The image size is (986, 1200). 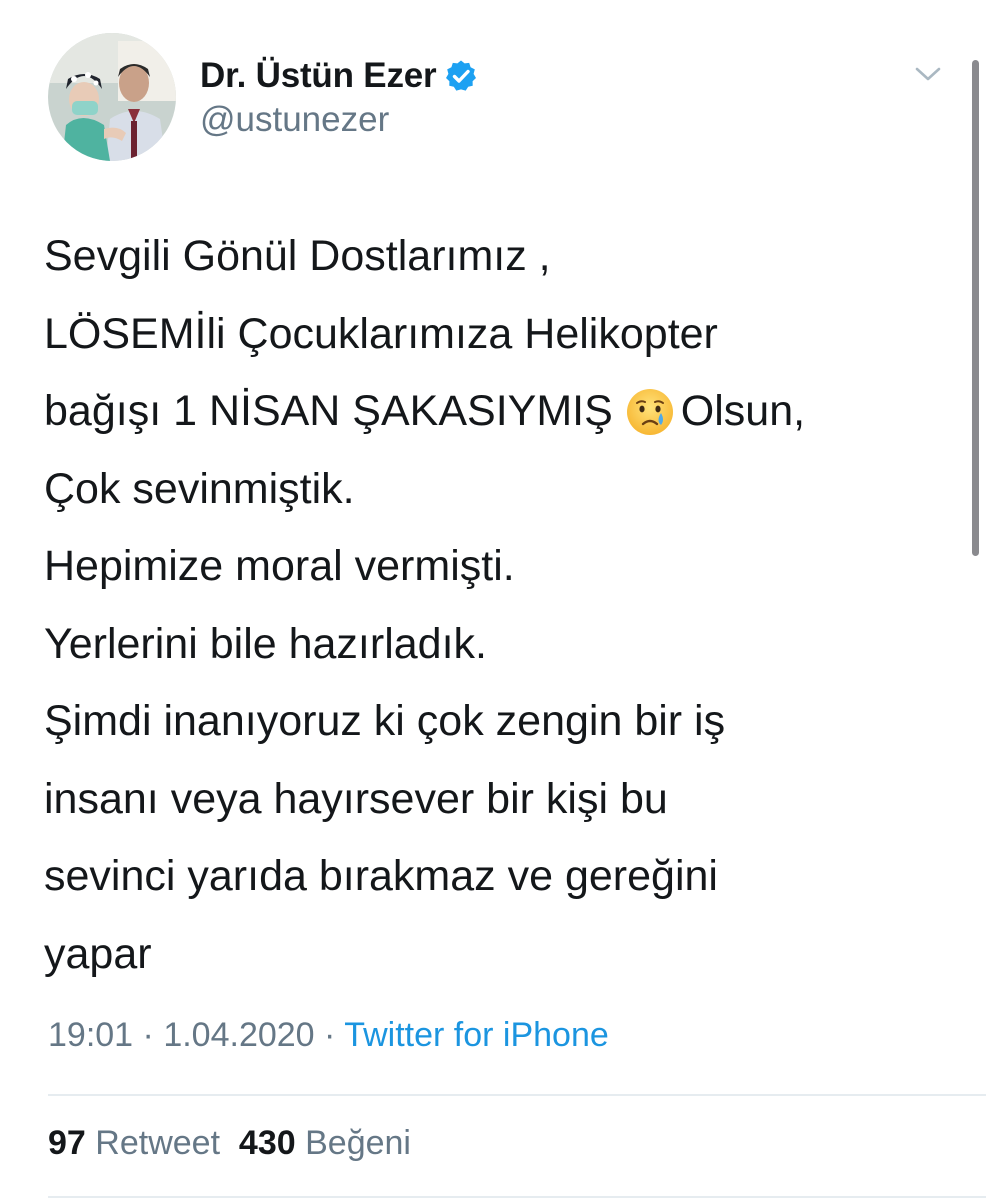 What do you see at coordinates (67, 1143) in the screenshot?
I see `retweet-count: 97` at bounding box center [67, 1143].